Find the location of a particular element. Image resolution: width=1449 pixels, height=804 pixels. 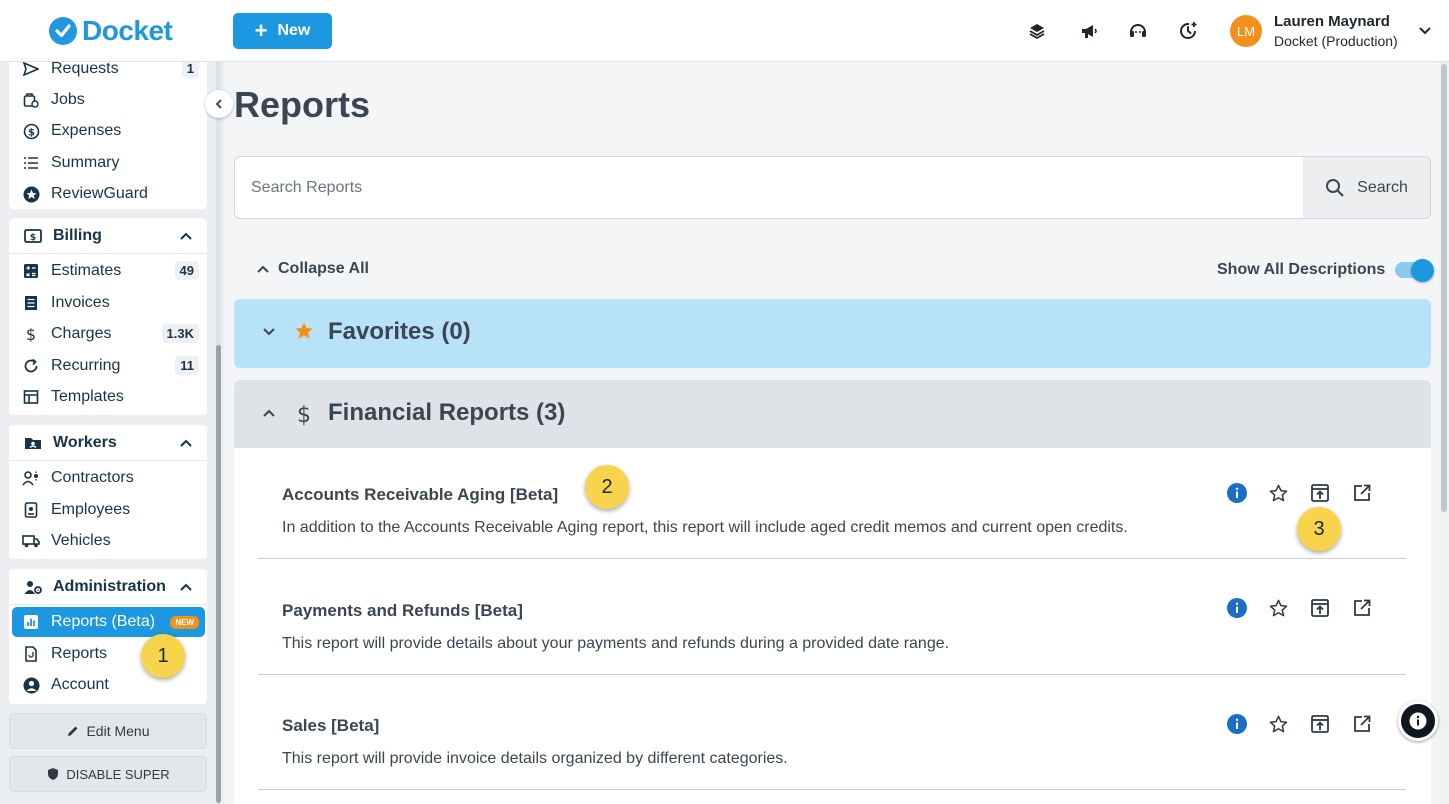

calculator-icon is located at coordinates (31, 271).